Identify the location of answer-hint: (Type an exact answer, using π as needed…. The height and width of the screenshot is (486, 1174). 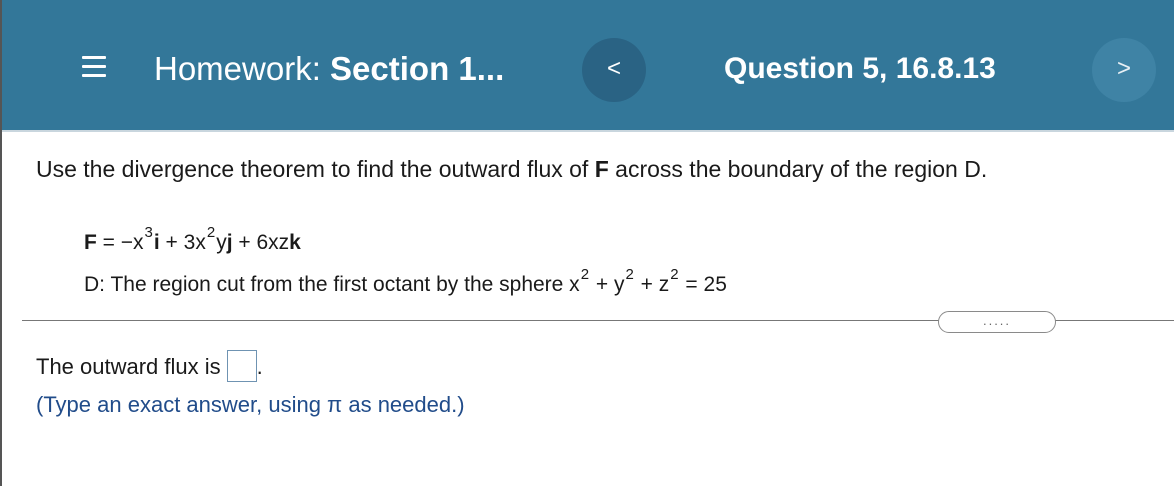
(250, 404).